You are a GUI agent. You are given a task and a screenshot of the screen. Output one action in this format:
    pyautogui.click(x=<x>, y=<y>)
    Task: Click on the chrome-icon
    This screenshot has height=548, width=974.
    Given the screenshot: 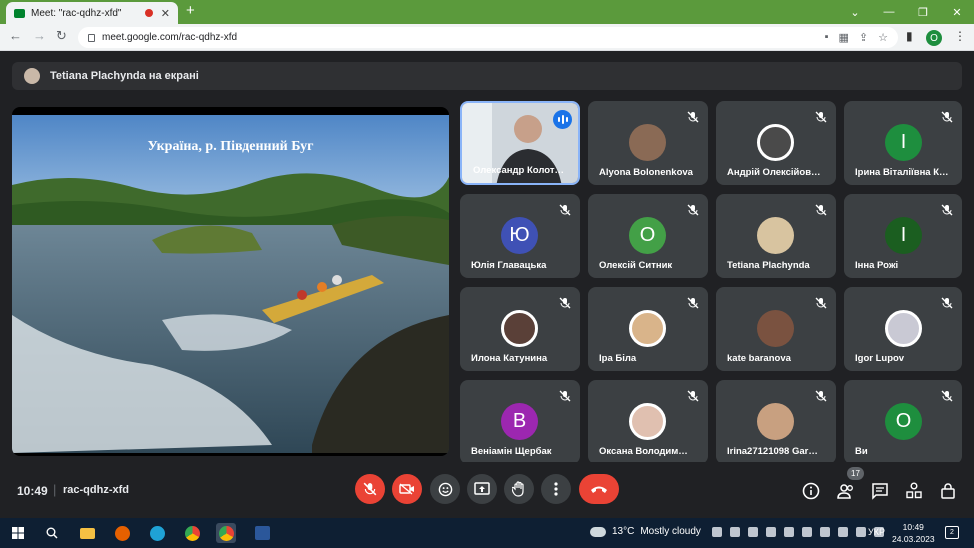 What is the action you would take?
    pyautogui.click(x=192, y=533)
    